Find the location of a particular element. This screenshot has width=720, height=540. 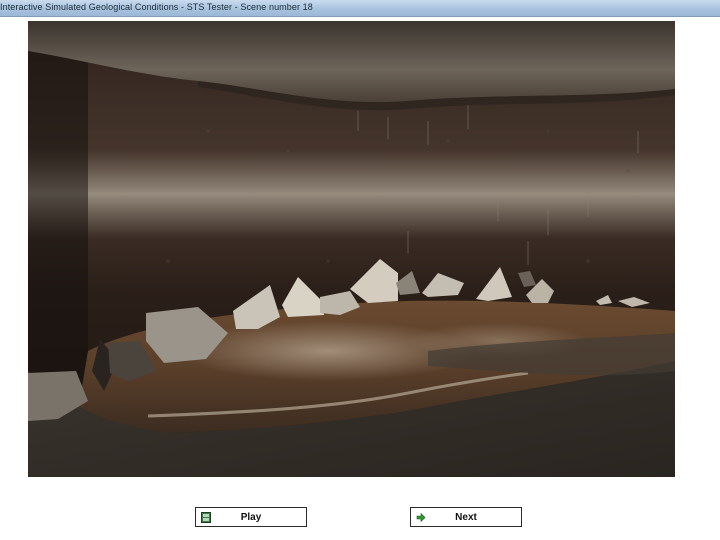

next-button: Next is located at coordinates (466, 517).